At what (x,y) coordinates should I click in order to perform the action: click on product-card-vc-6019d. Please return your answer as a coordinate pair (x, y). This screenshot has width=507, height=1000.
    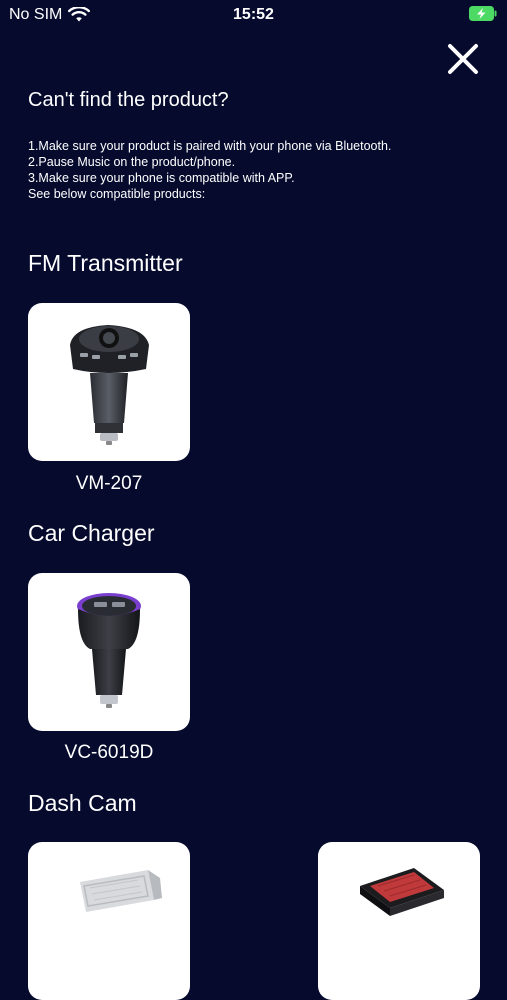
    Looking at the image, I should click on (109, 652).